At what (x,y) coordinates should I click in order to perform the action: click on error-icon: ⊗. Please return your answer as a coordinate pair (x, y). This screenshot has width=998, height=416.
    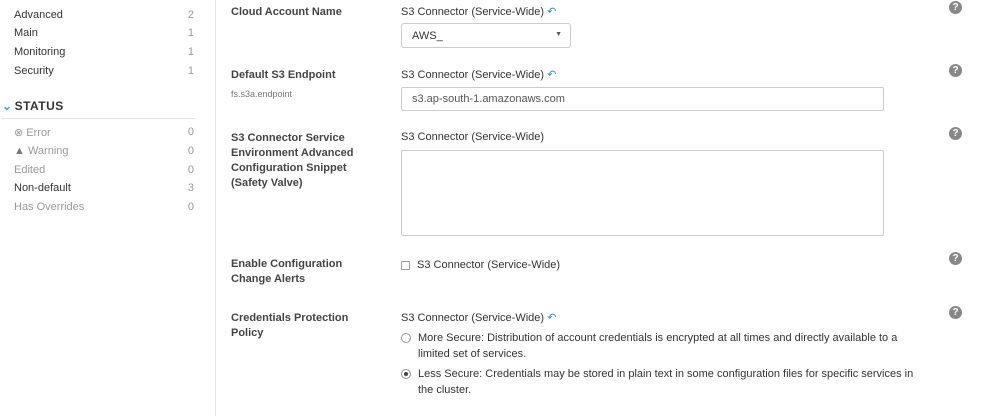
    Looking at the image, I should click on (20, 133).